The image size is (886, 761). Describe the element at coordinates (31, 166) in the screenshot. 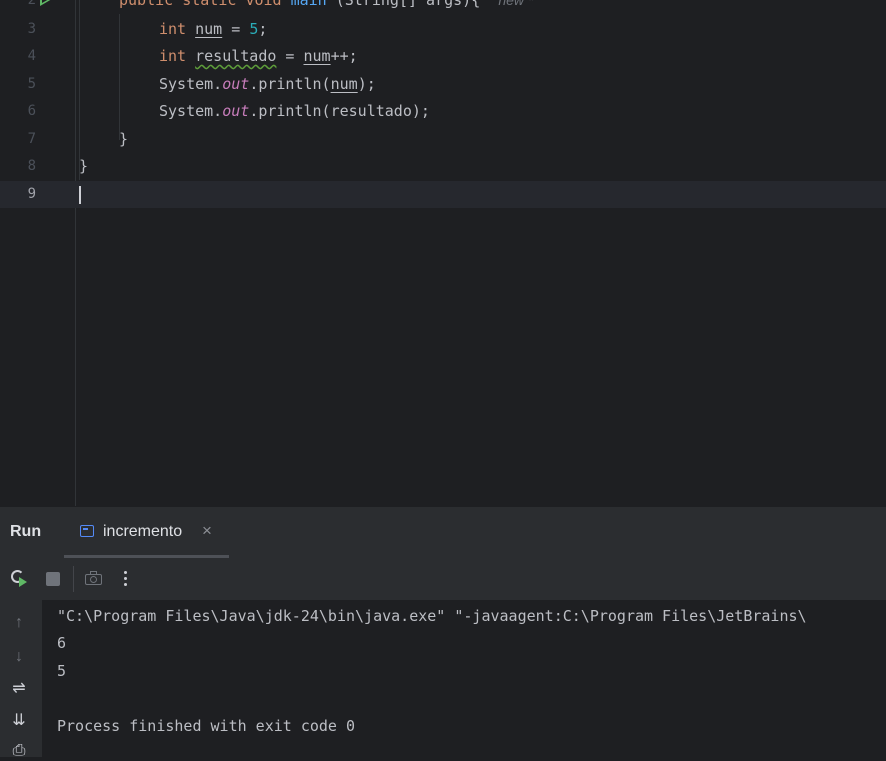

I see `line-number: 8` at that location.